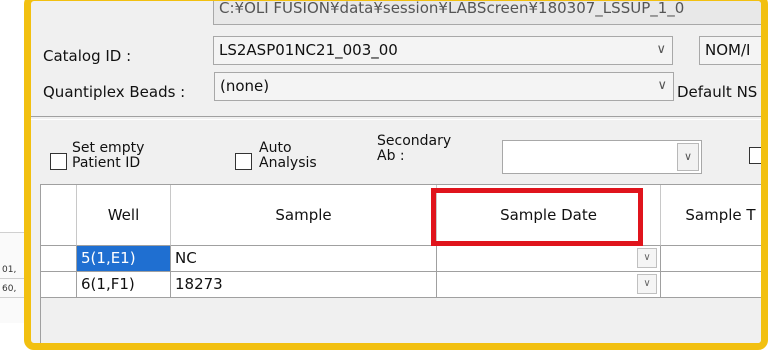 This screenshot has width=780, height=357. What do you see at coordinates (106, 163) in the screenshot?
I see `set-empty-label-line2: Patient ID` at bounding box center [106, 163].